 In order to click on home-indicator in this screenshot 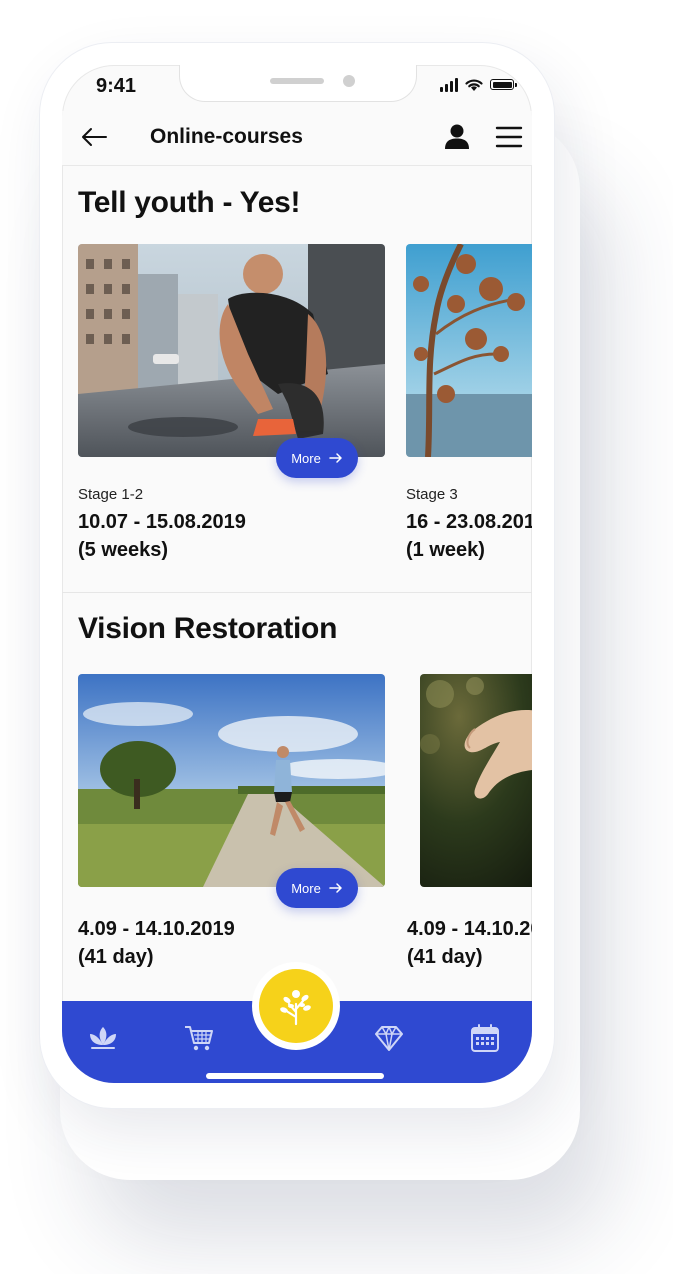, I will do `click(295, 1076)`.